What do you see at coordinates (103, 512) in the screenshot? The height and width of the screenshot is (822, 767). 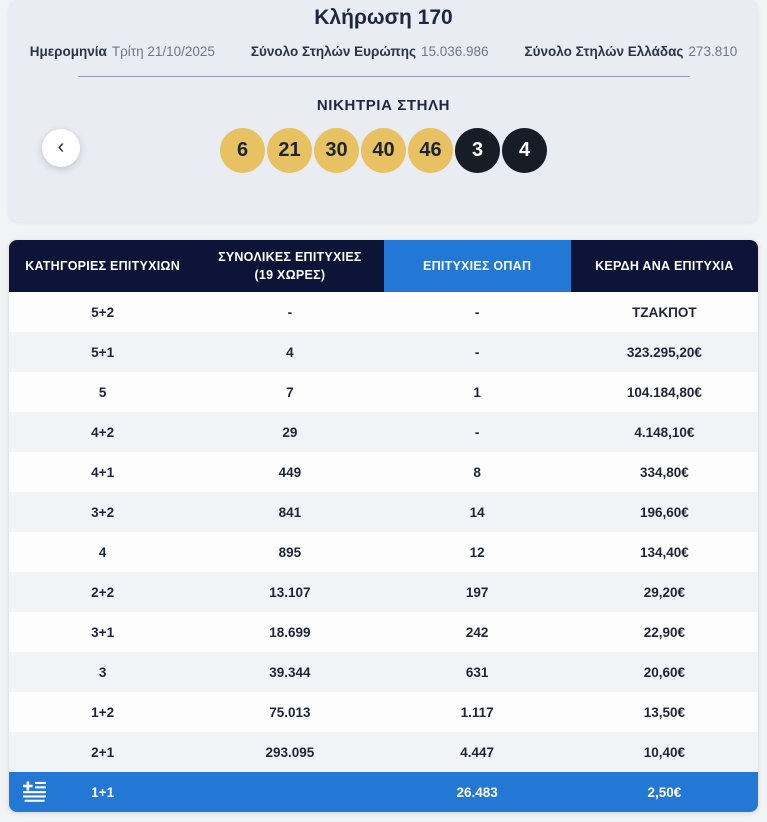 I see `category-cell: 3+2` at bounding box center [103, 512].